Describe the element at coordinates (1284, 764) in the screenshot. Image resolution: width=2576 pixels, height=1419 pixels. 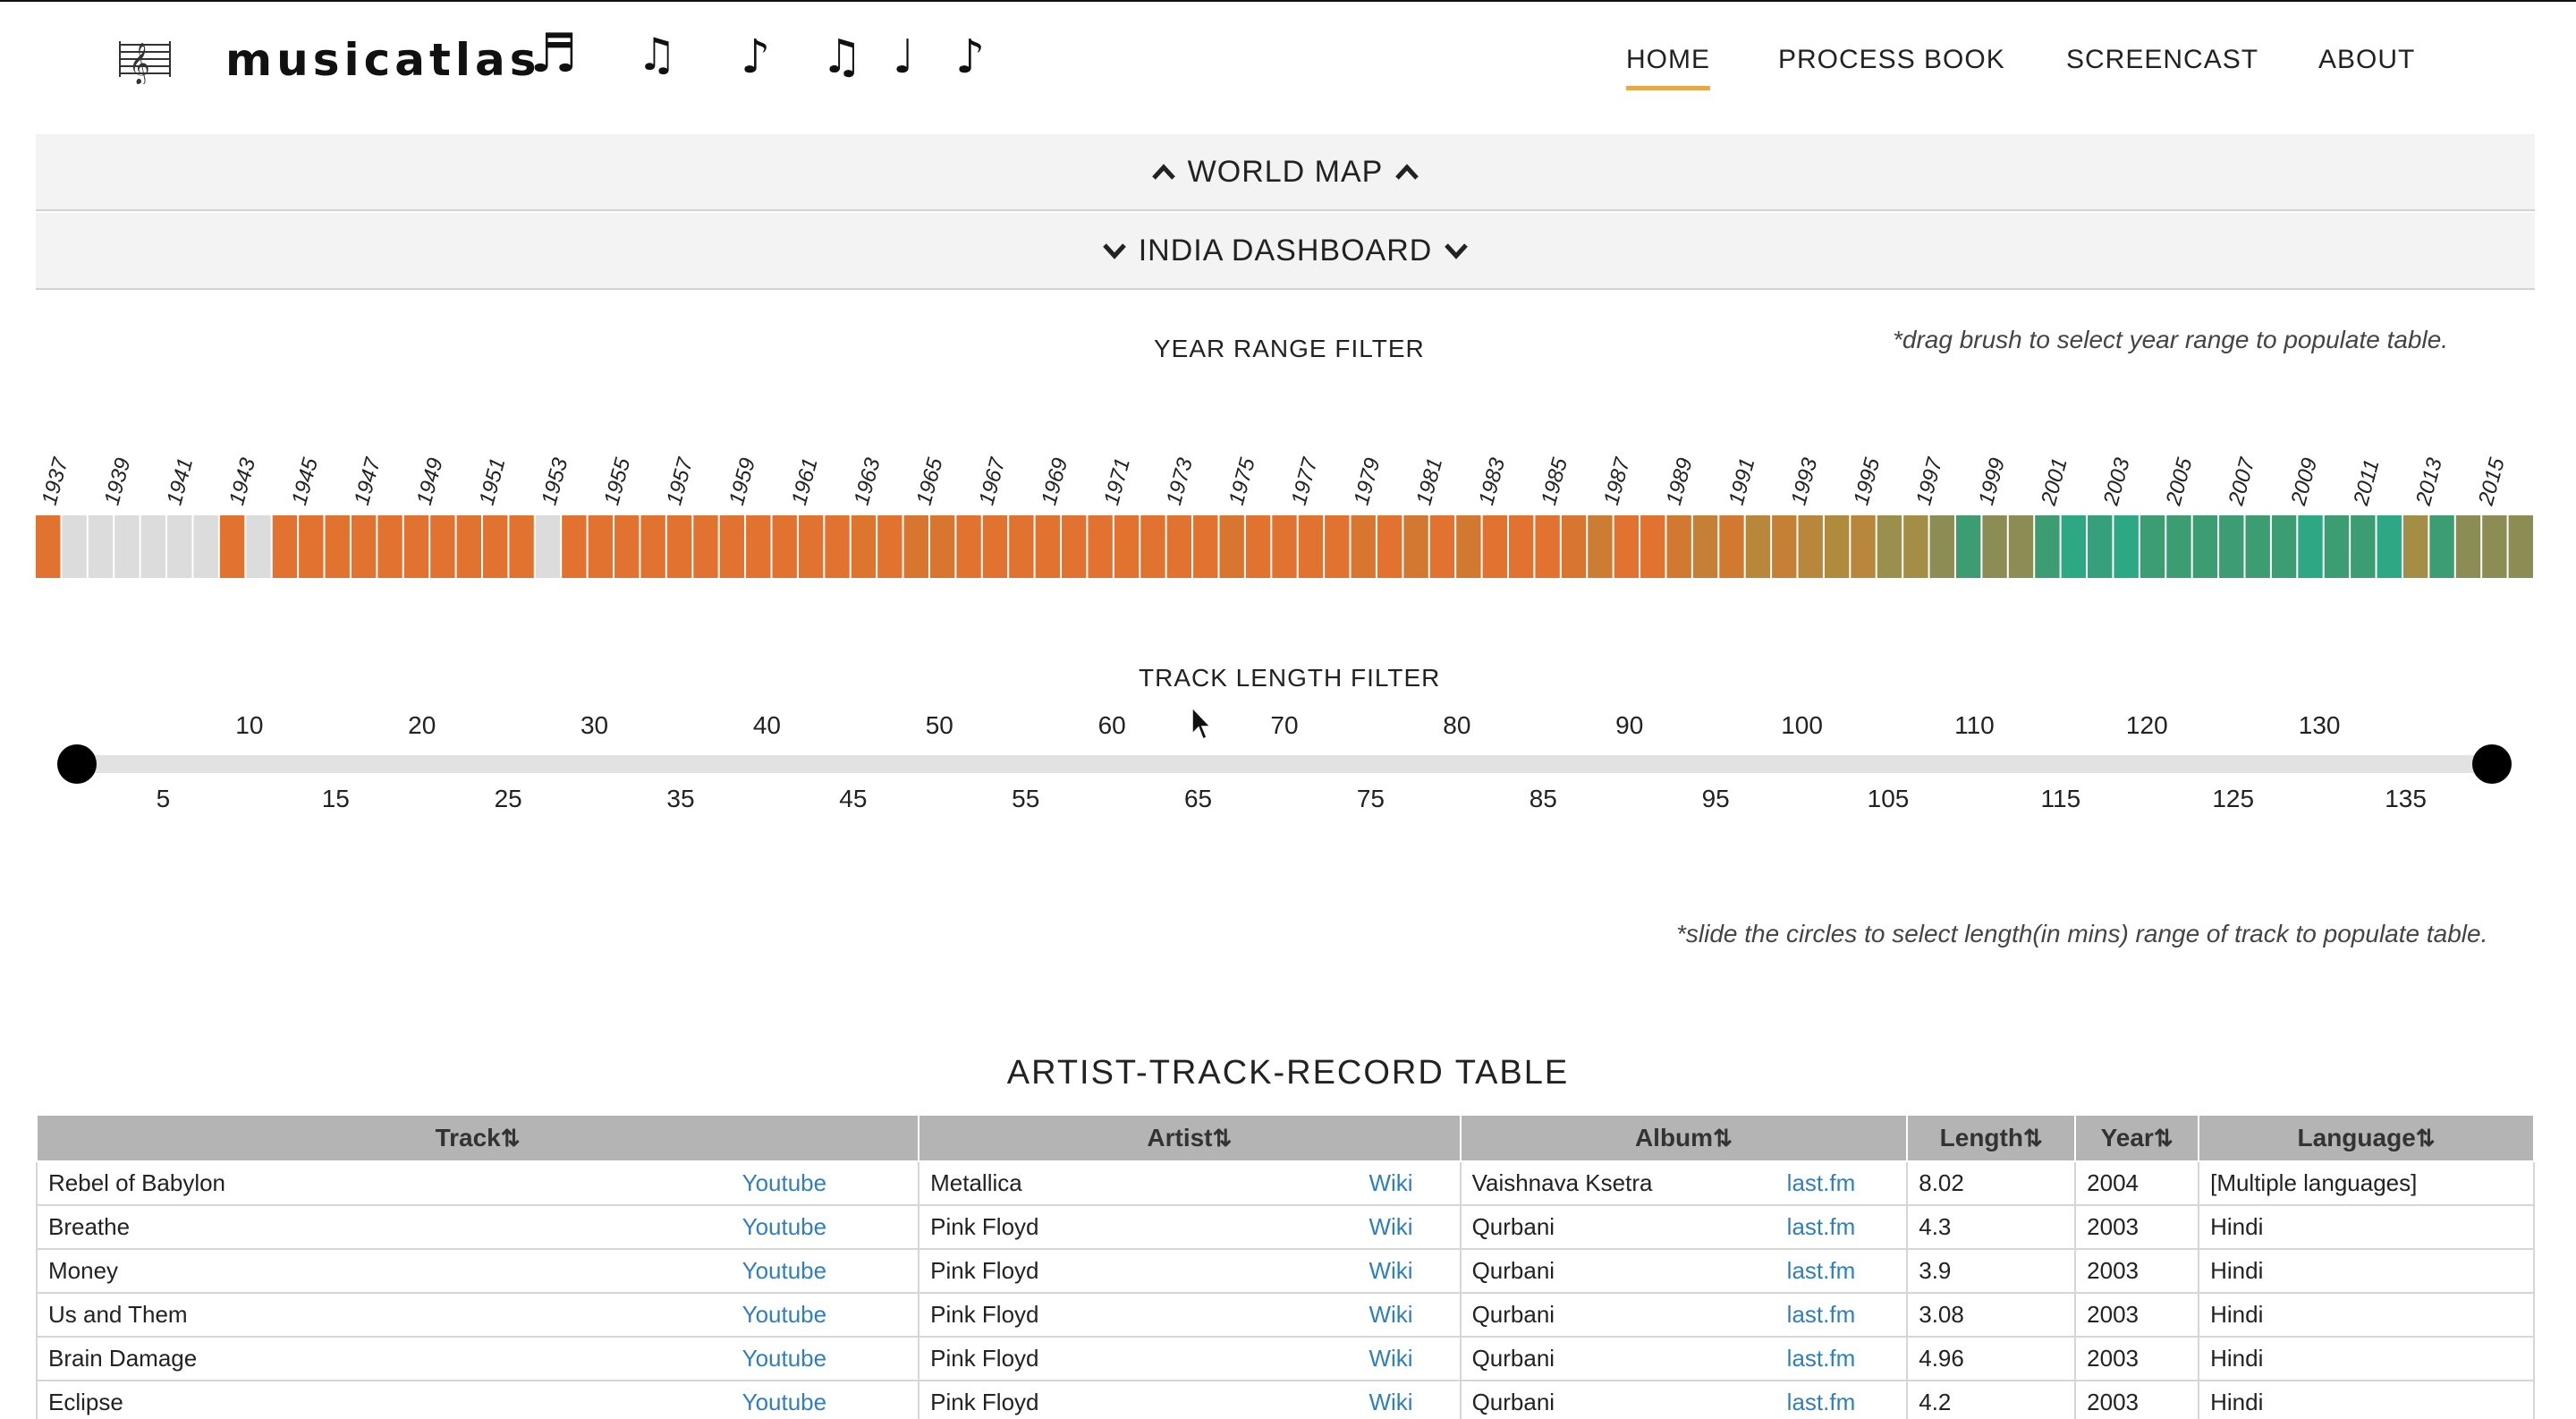
I see `slider-track` at that location.